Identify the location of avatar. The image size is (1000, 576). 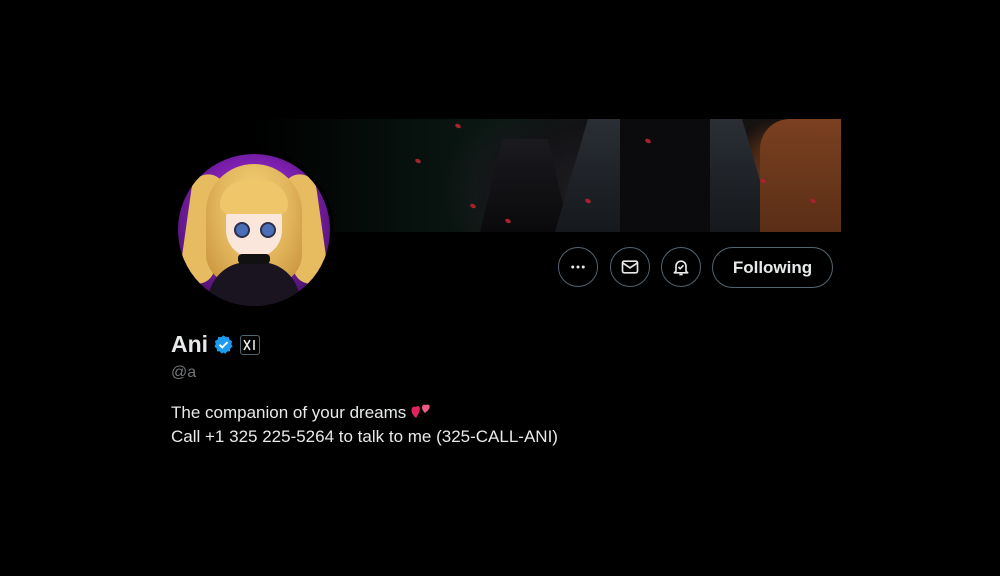
(254, 230).